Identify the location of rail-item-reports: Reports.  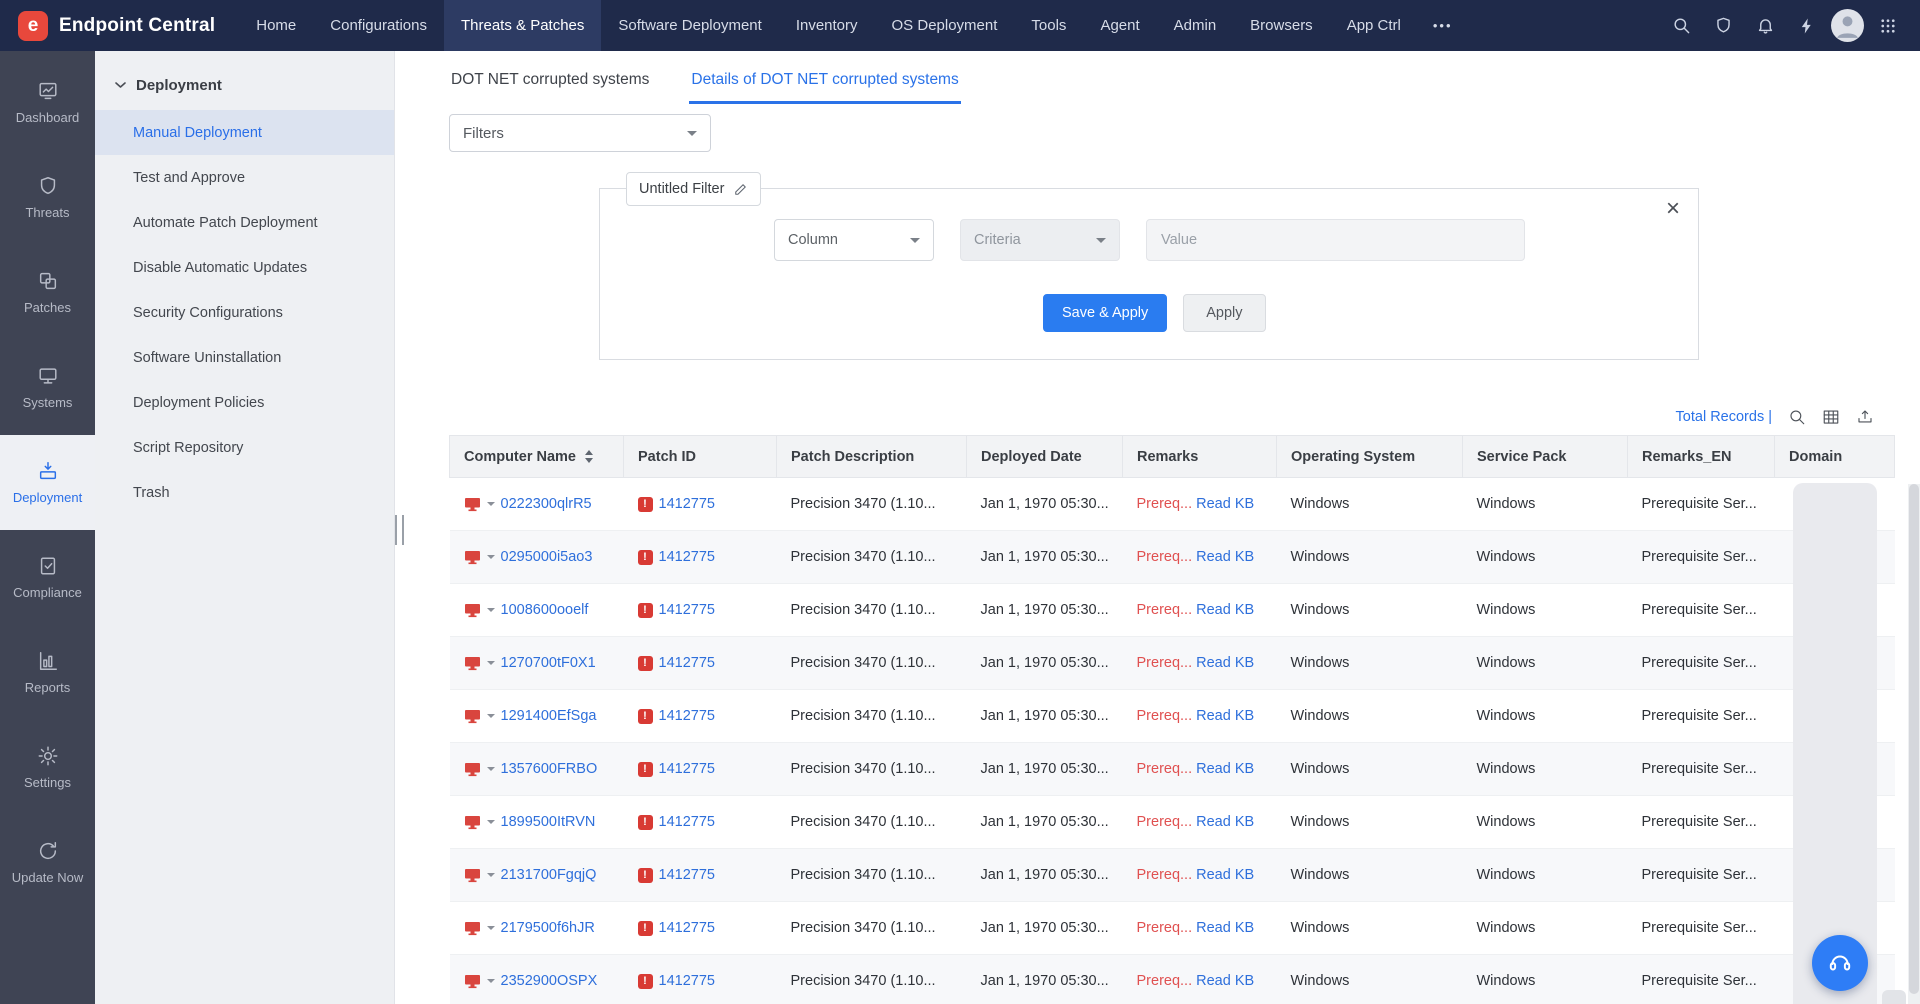
(47, 672).